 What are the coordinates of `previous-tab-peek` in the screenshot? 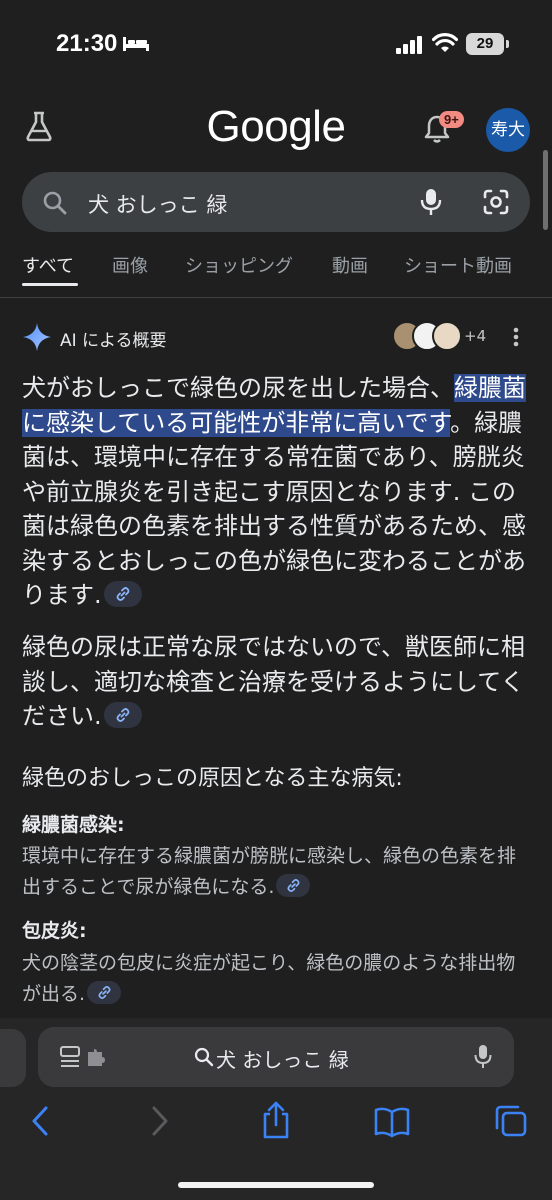 It's located at (13, 1058).